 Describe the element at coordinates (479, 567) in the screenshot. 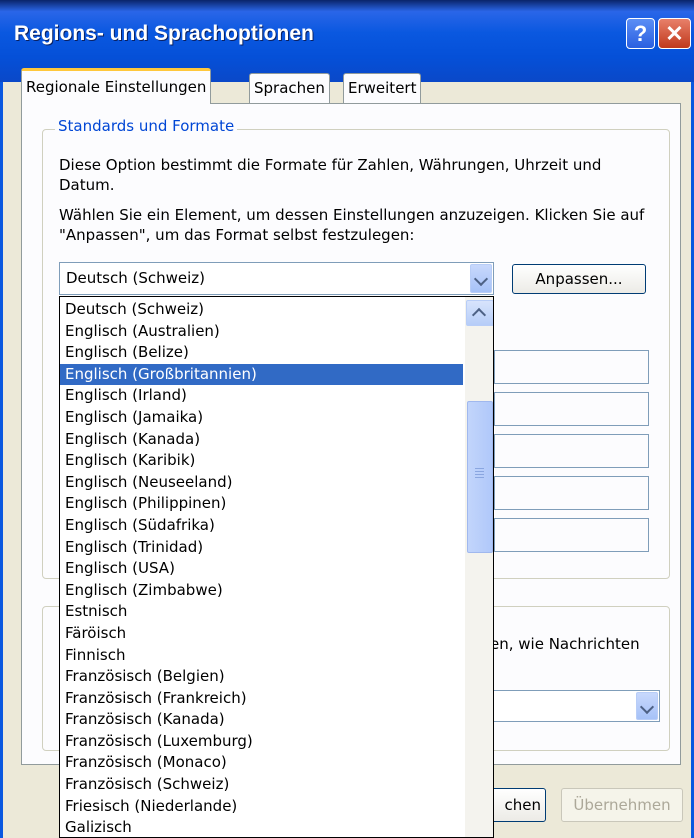

I see `list-scrollbar` at that location.